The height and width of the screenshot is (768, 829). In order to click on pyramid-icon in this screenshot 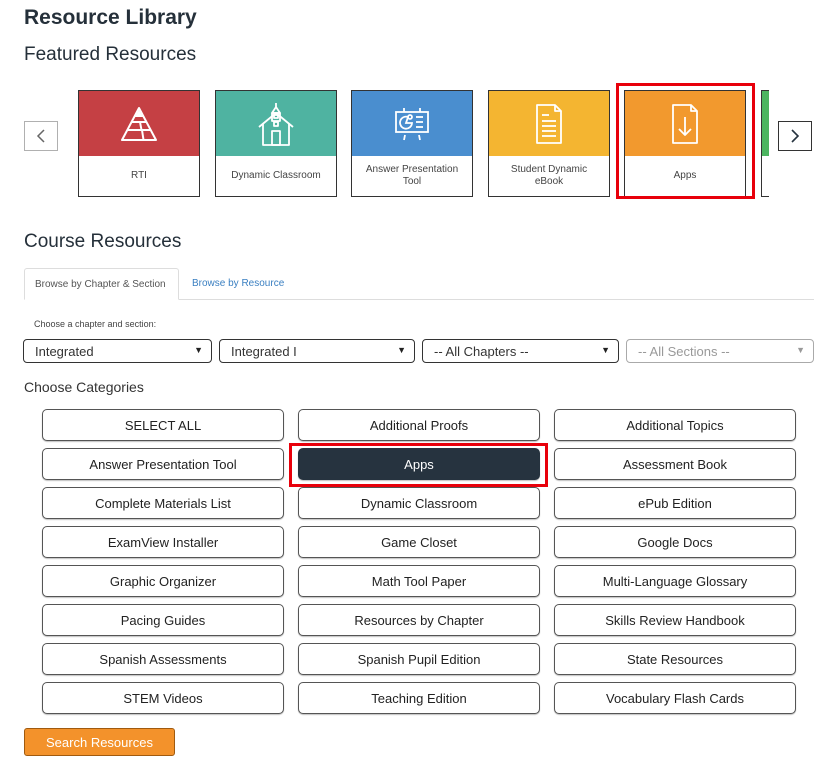, I will do `click(139, 123)`.